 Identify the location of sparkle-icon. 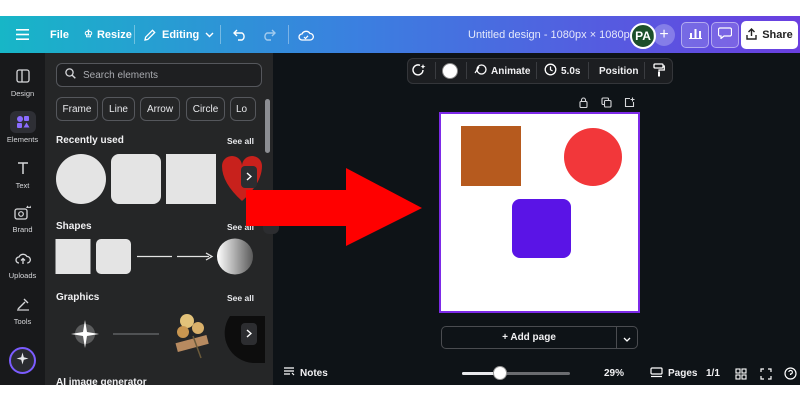
(22, 361).